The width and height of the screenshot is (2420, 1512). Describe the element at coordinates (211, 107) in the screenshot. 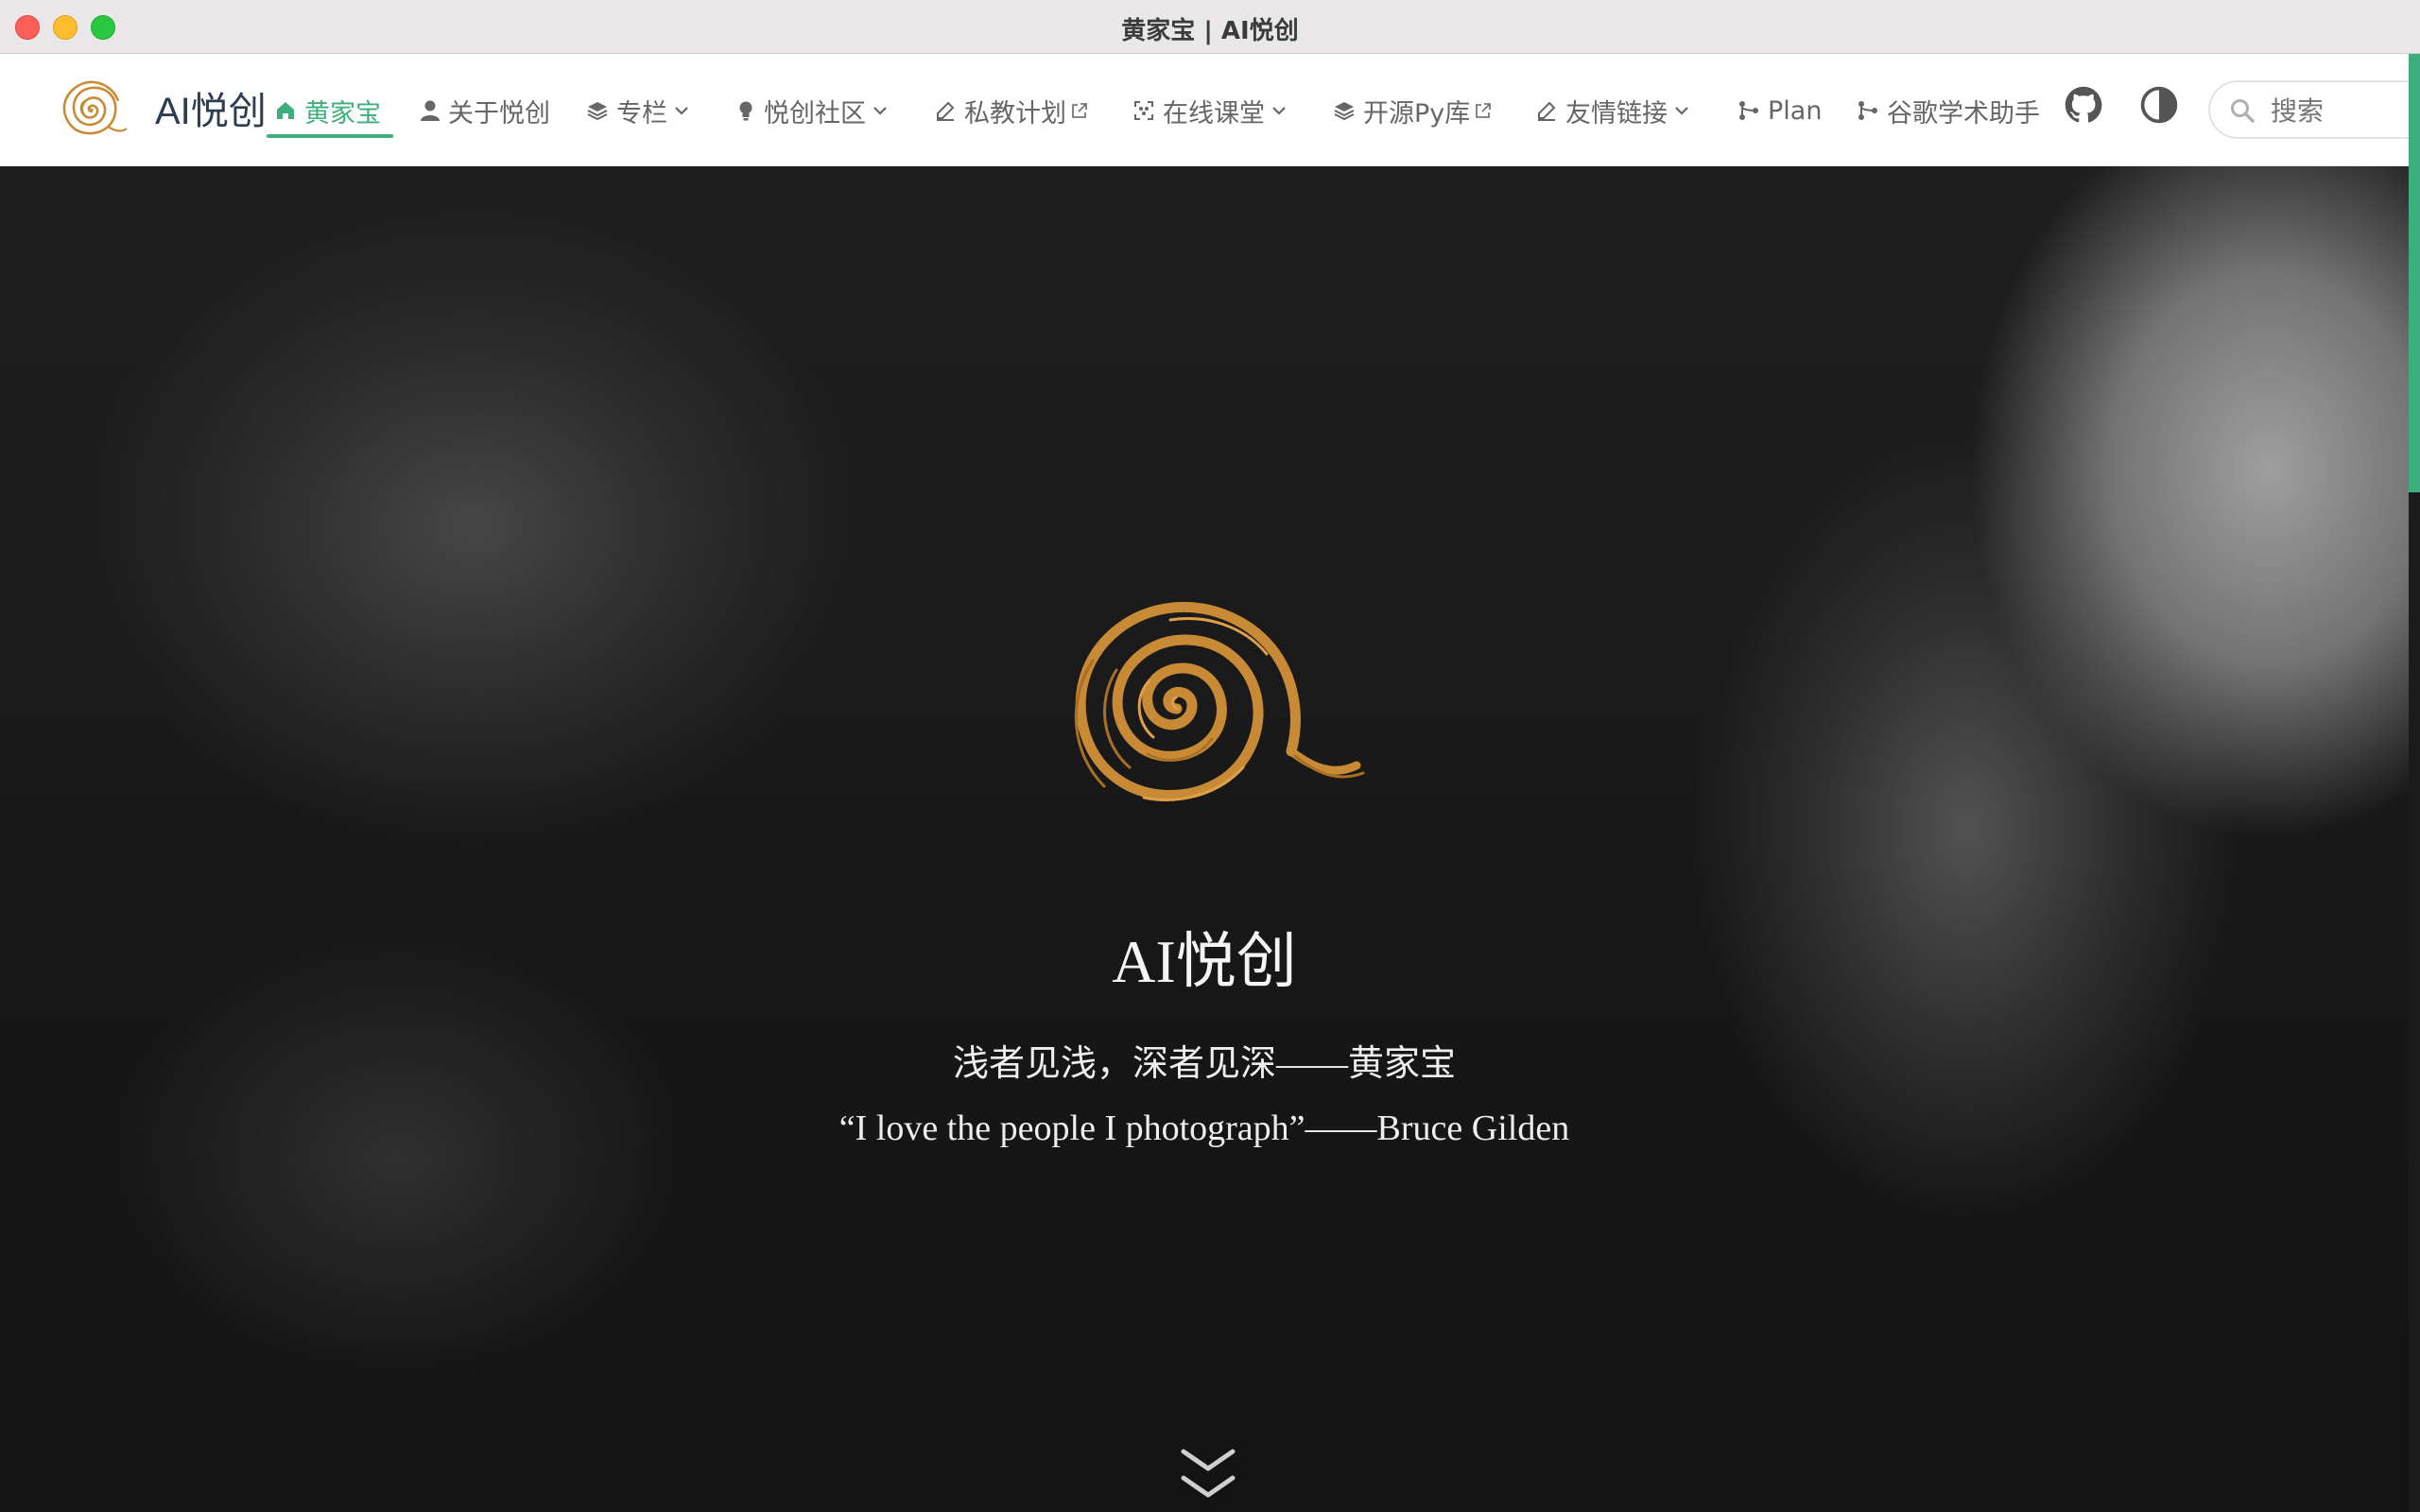

I see `brand-name: AI悦创` at that location.